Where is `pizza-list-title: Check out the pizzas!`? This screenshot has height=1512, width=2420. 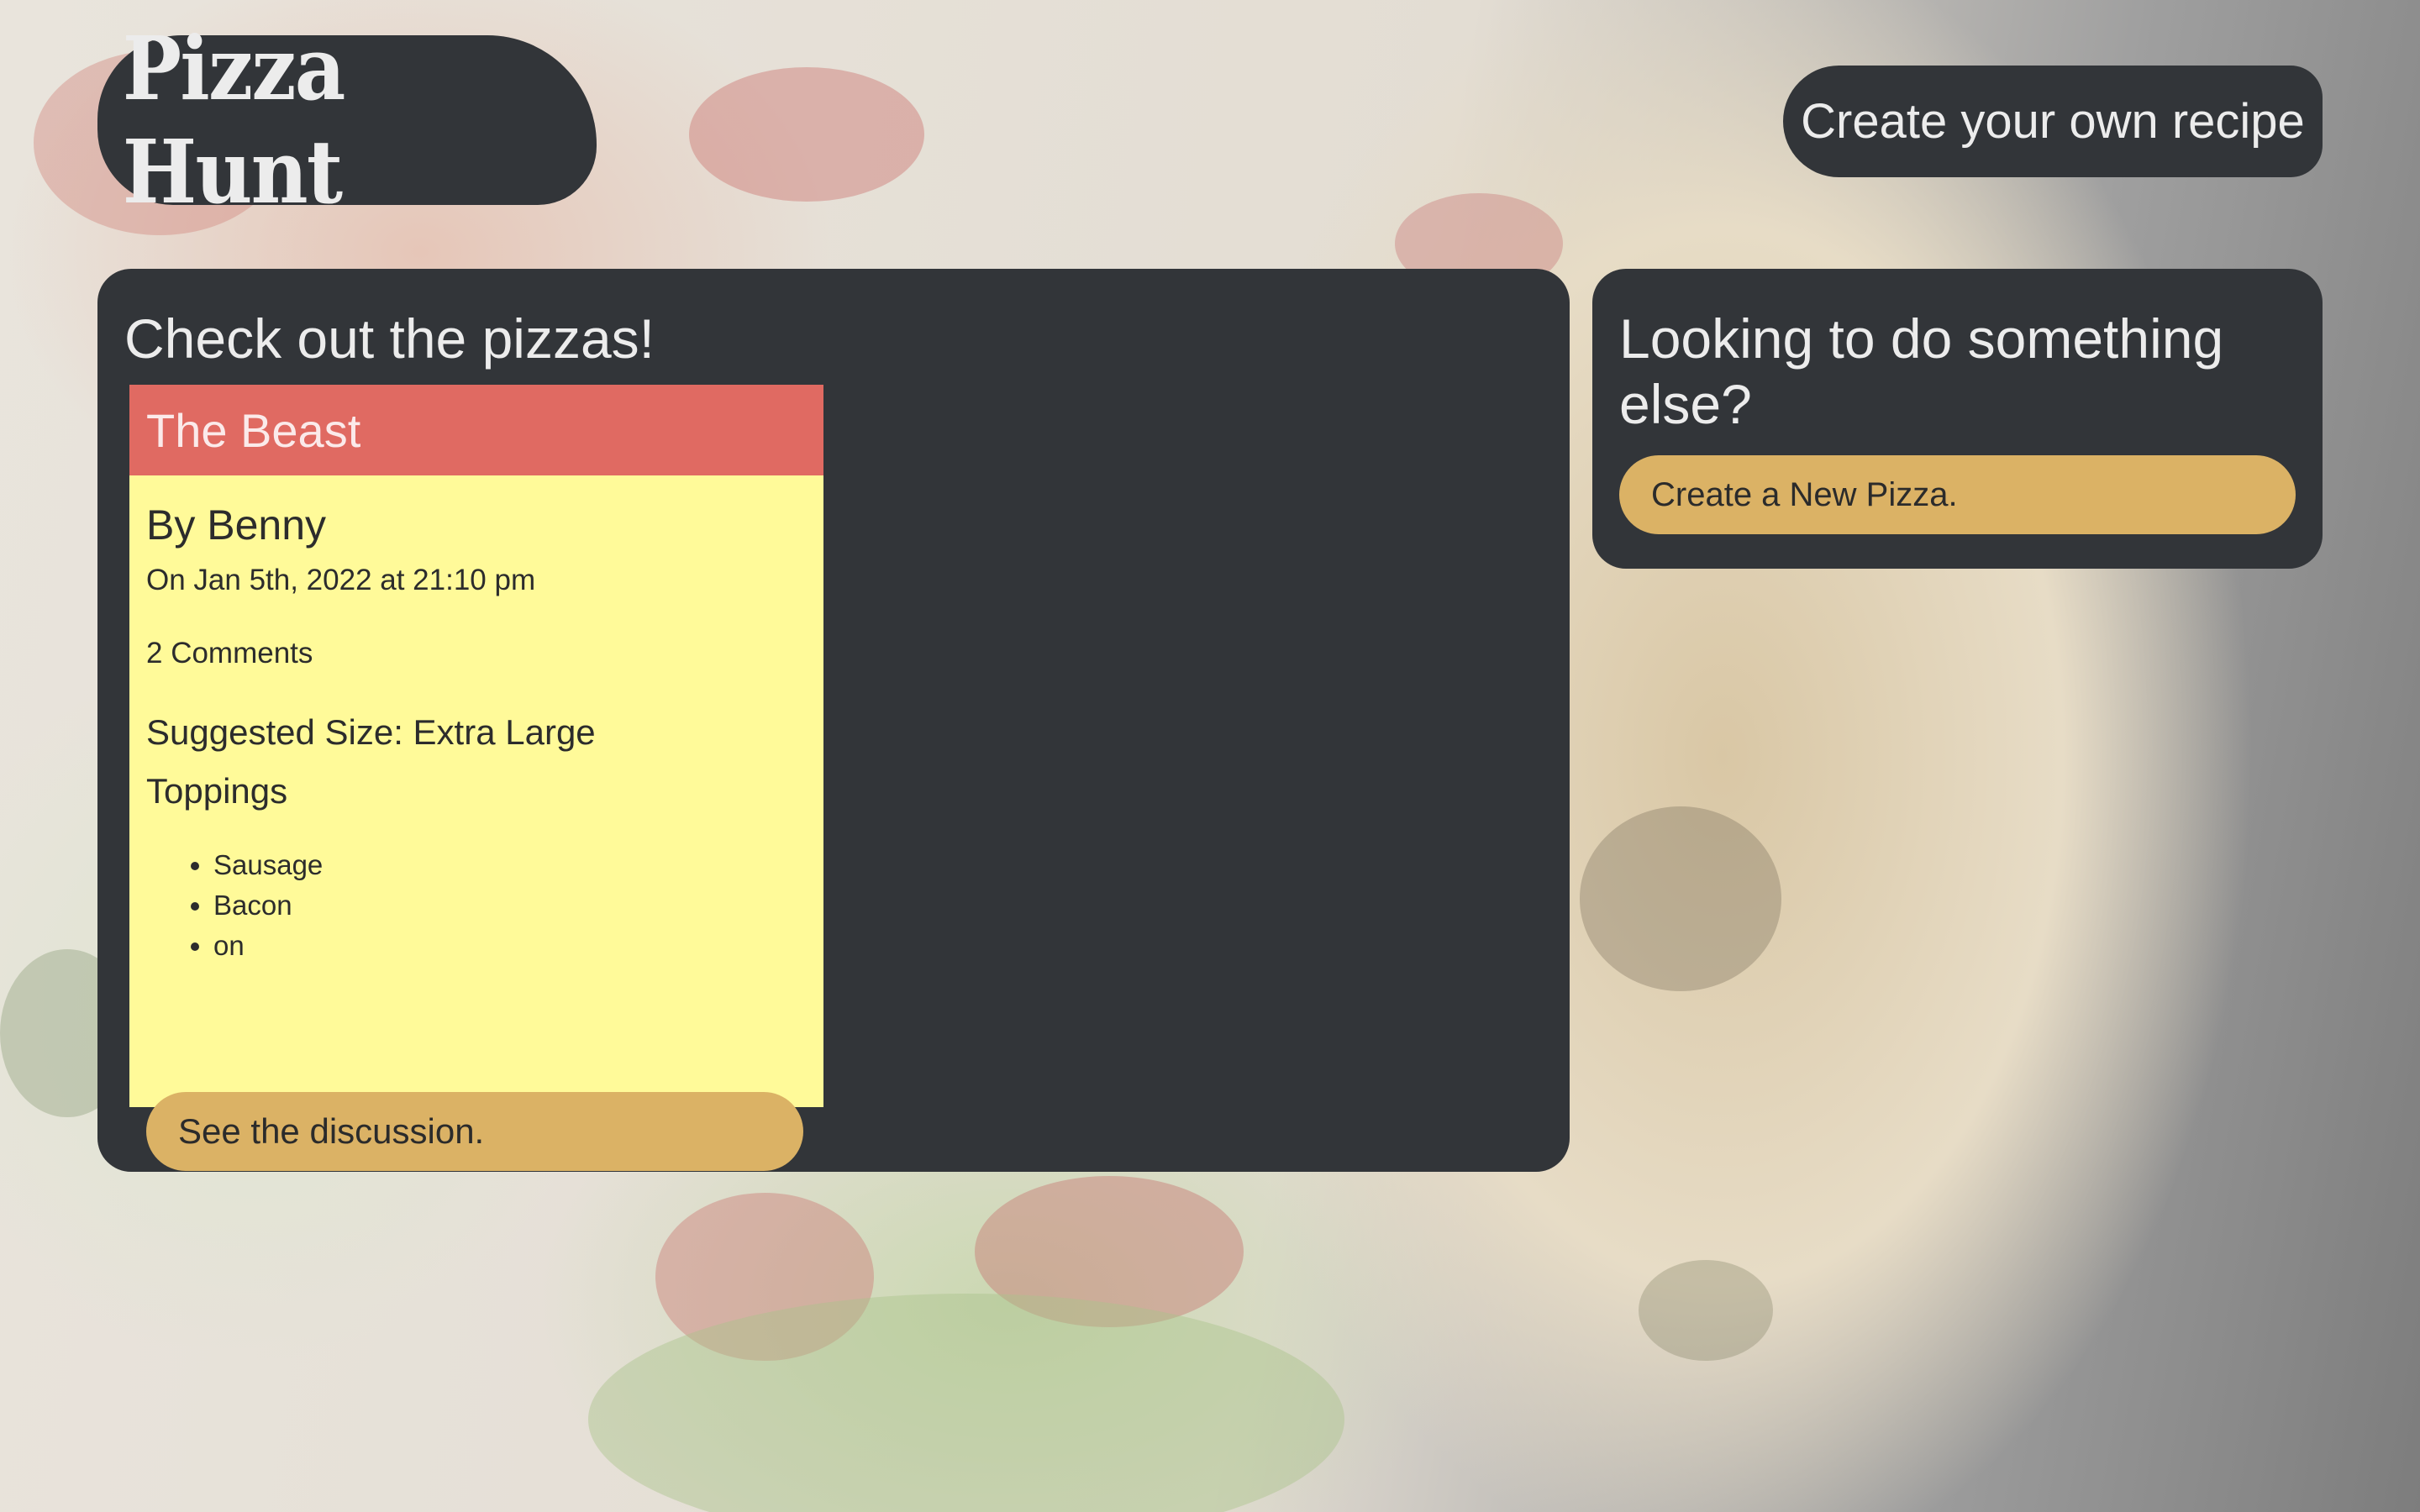
pizza-list-title: Check out the pizzas! is located at coordinates (390, 338).